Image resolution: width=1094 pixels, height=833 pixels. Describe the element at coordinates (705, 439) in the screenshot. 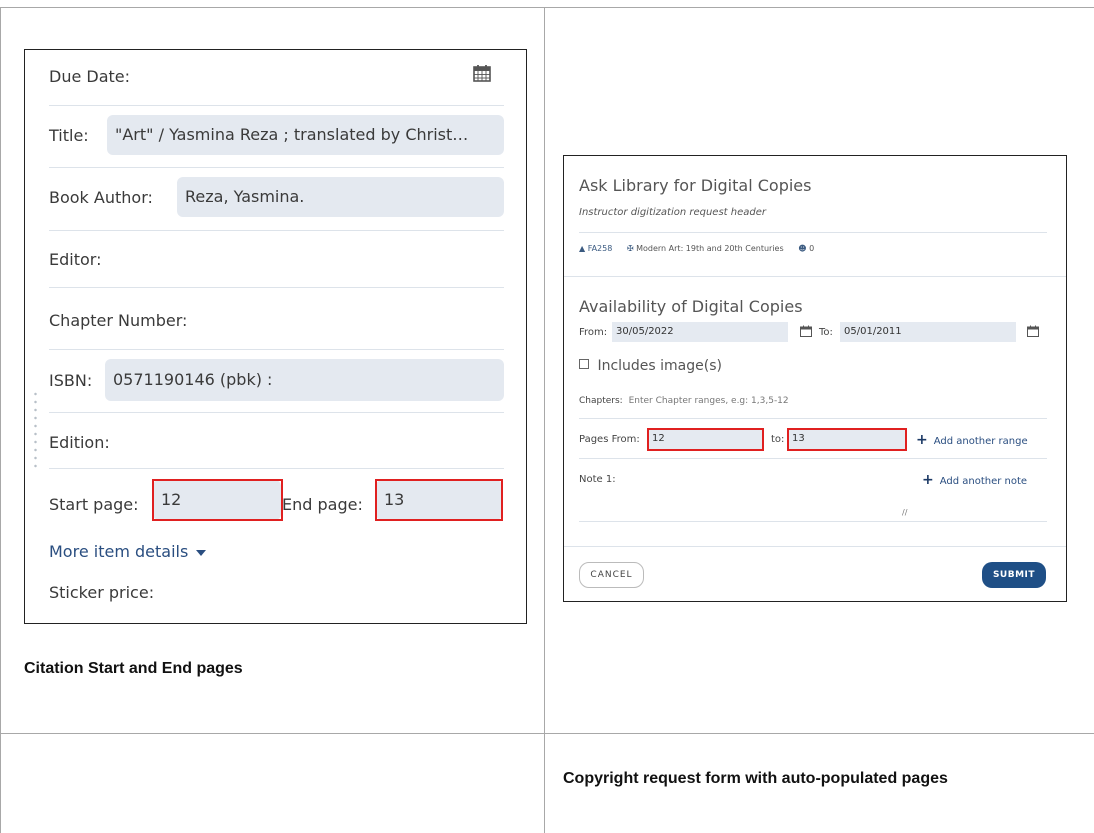

I see `pages-from-highlight` at that location.